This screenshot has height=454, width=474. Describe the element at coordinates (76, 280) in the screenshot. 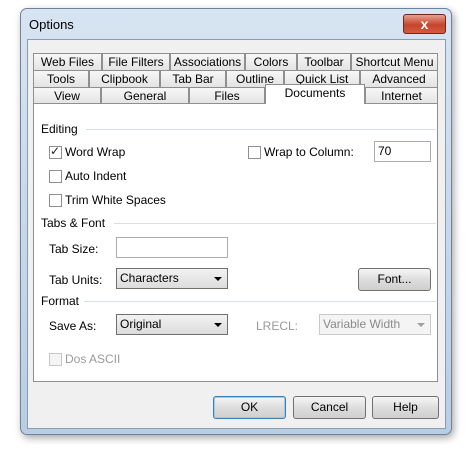

I see `tab-units-label: Tab Units:` at that location.